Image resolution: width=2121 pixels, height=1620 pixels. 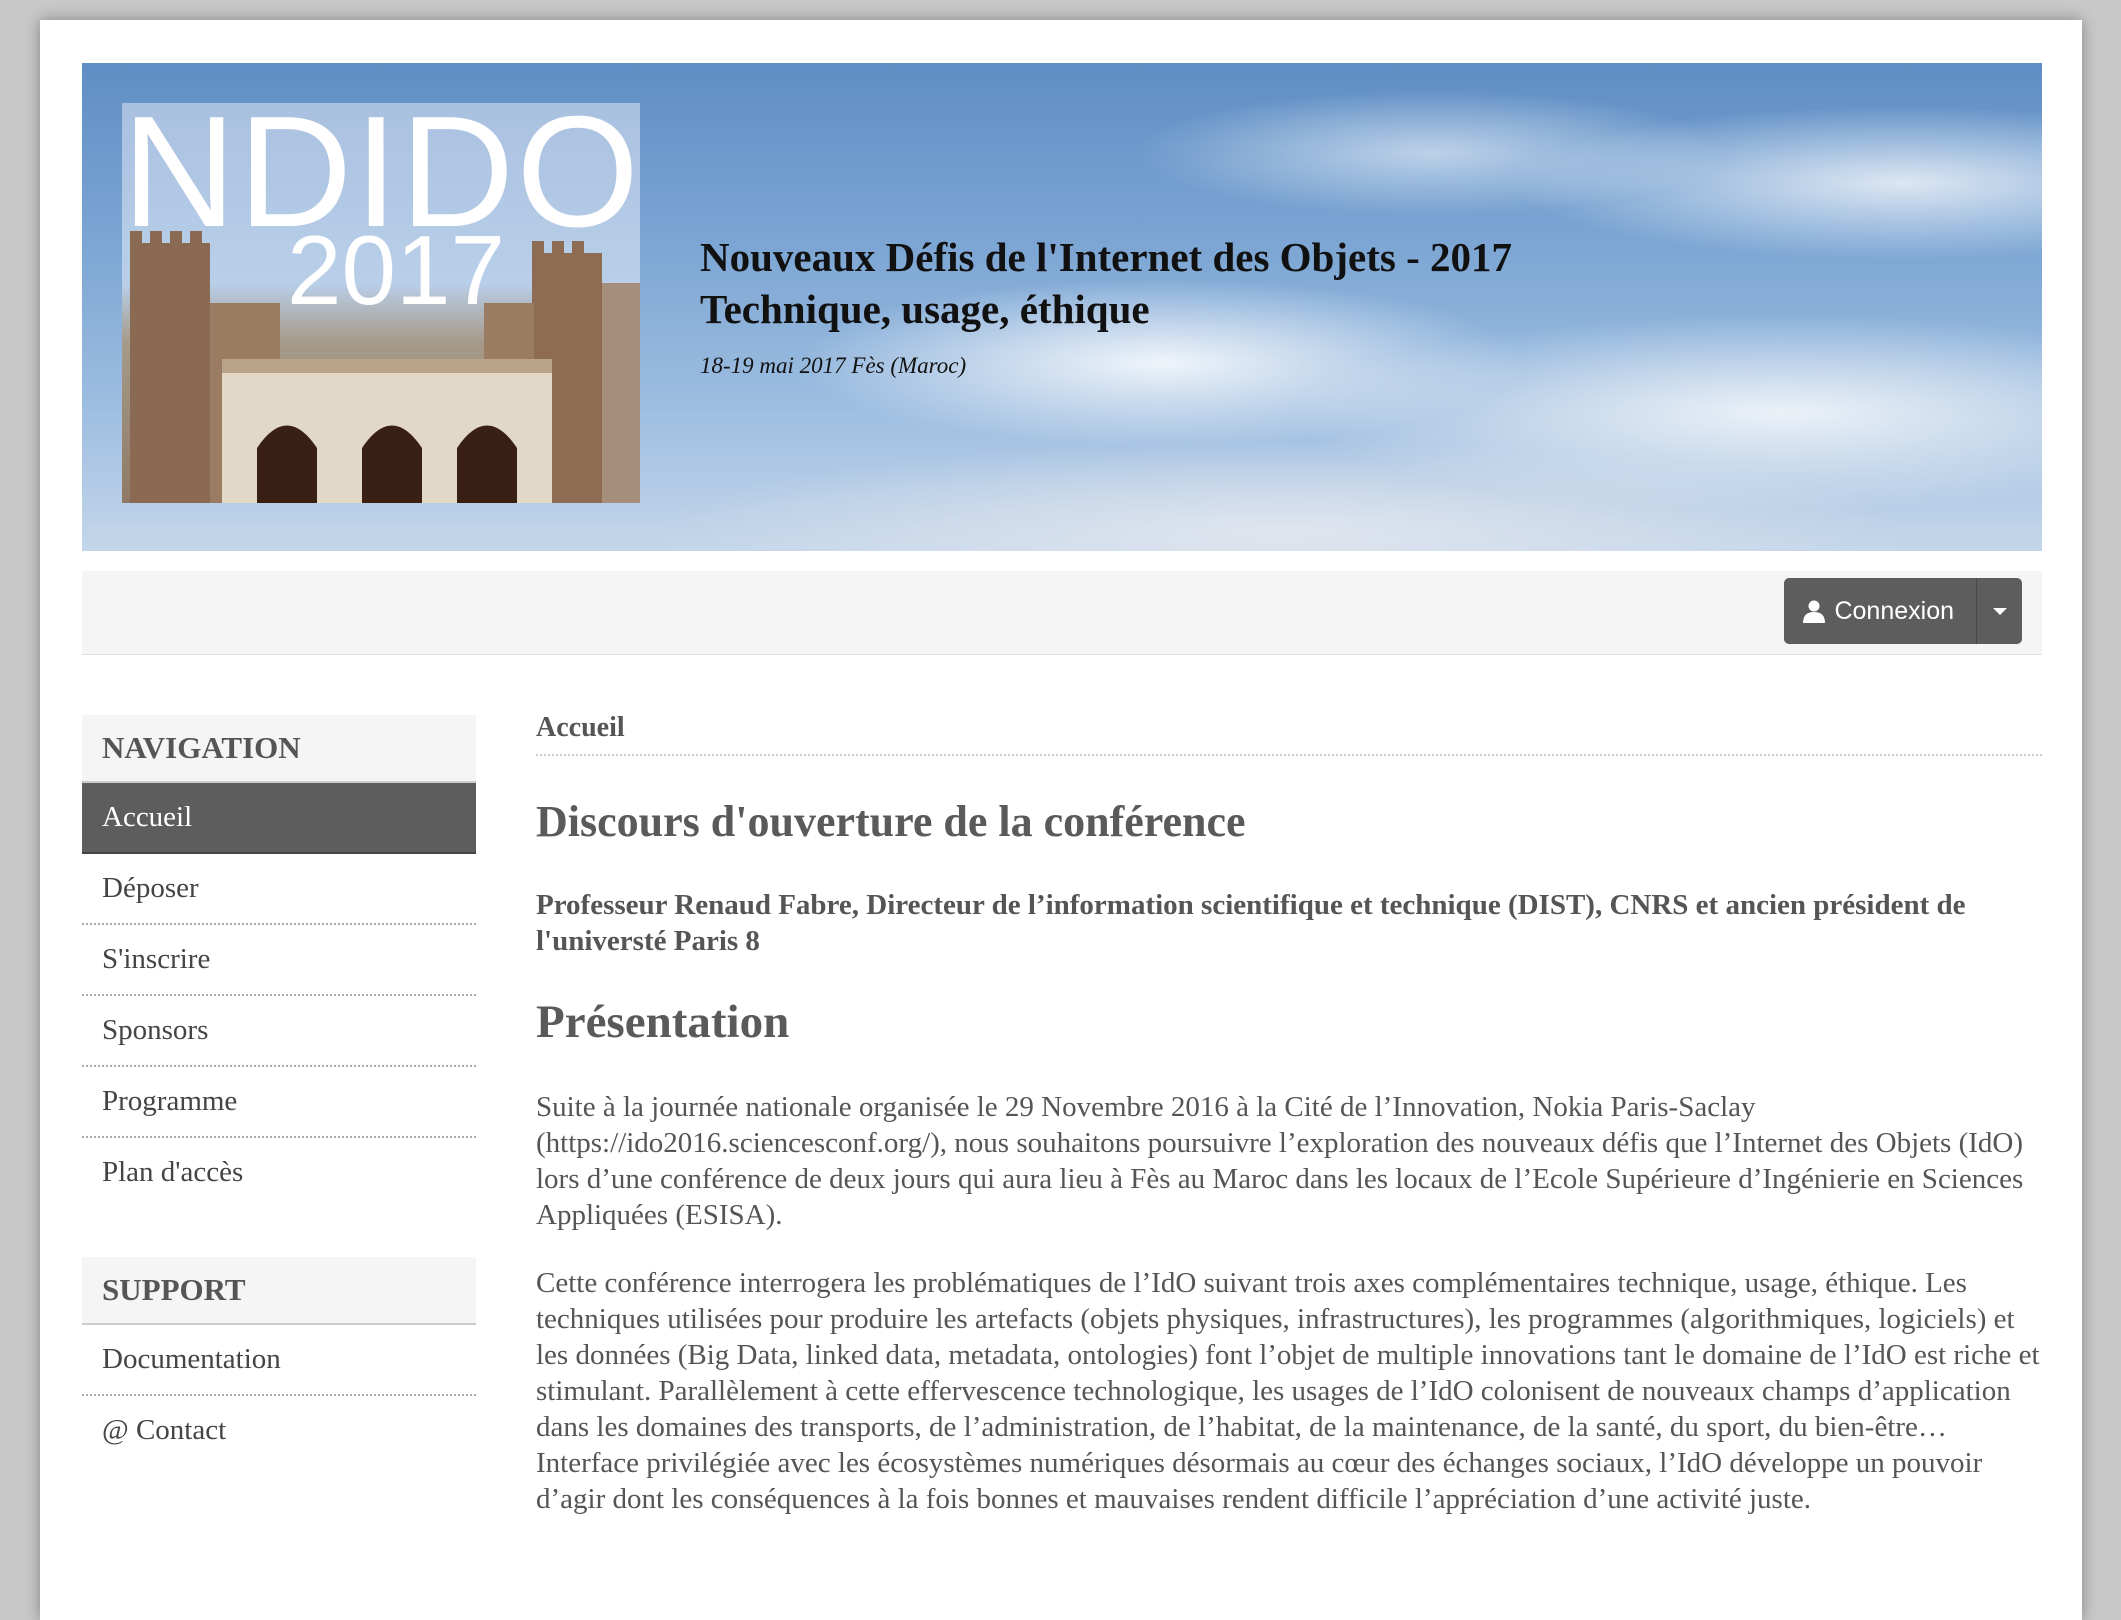 What do you see at coordinates (279, 1291) in the screenshot?
I see `support-header: SUPPORT` at bounding box center [279, 1291].